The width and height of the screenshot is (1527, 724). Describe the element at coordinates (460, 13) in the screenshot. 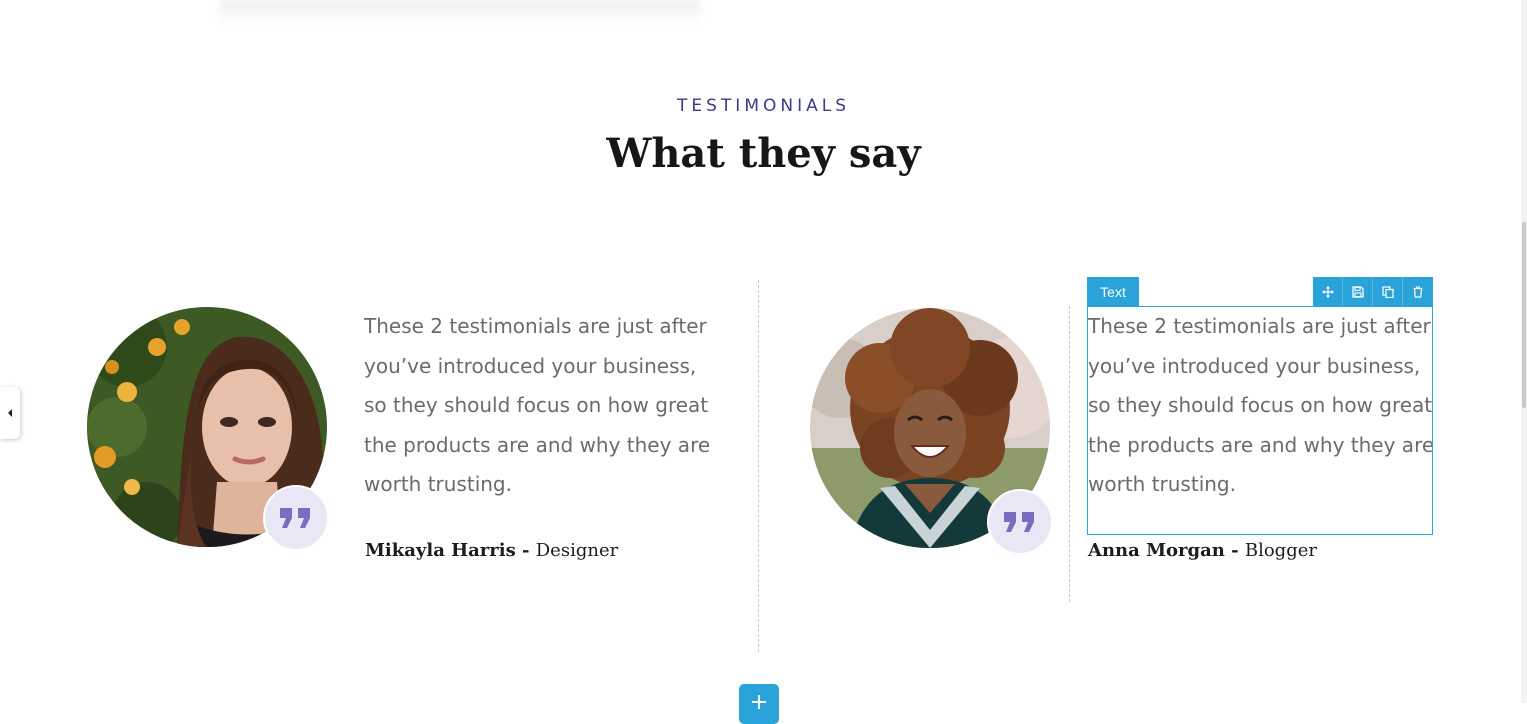

I see `faded-previous-section` at that location.